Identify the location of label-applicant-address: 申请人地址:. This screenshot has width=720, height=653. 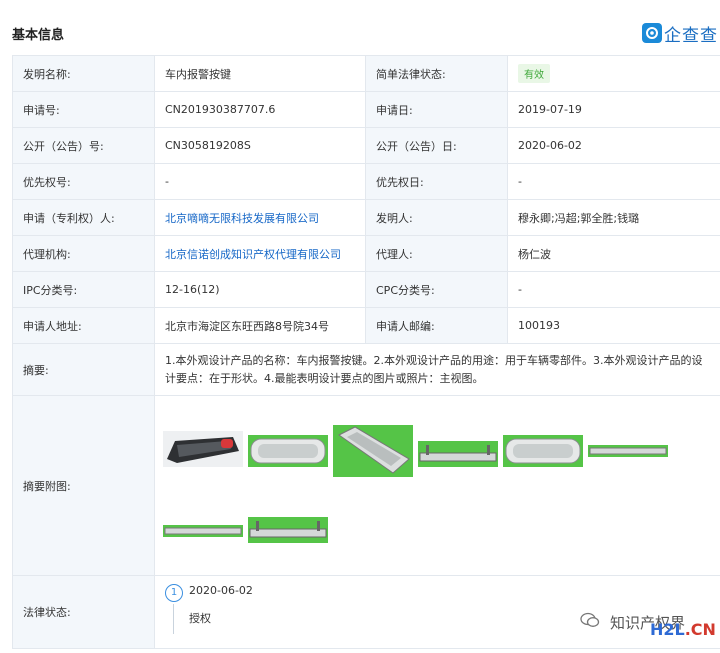
(83, 325).